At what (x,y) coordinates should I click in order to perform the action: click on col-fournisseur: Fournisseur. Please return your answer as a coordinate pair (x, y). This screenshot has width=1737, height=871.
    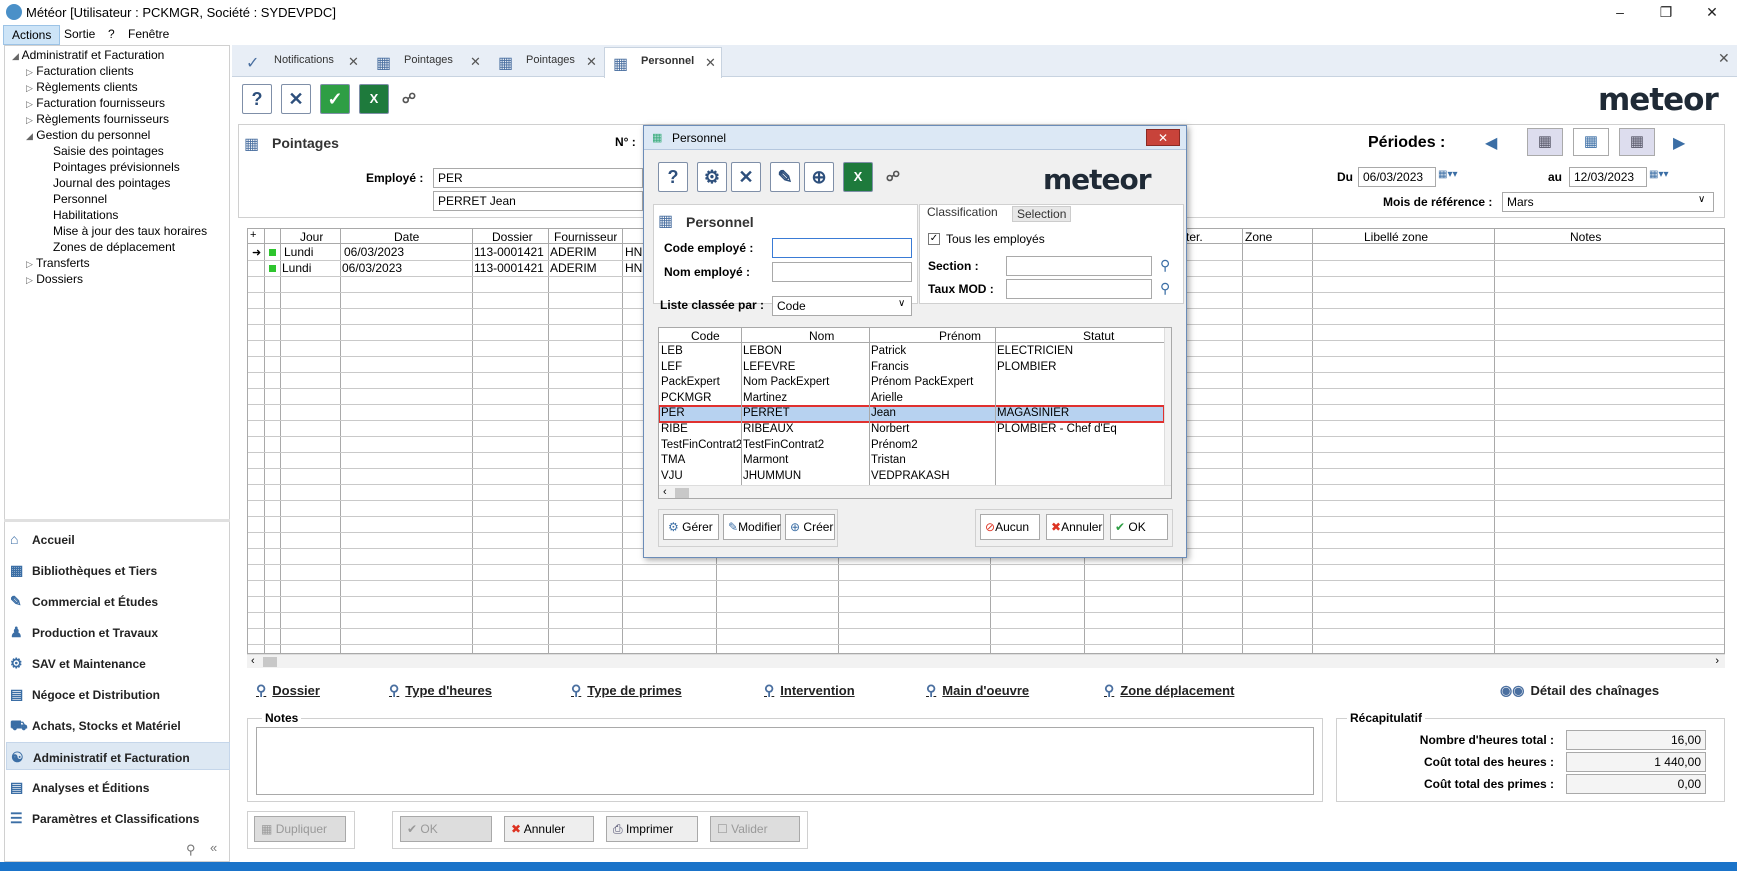
    Looking at the image, I should click on (585, 237).